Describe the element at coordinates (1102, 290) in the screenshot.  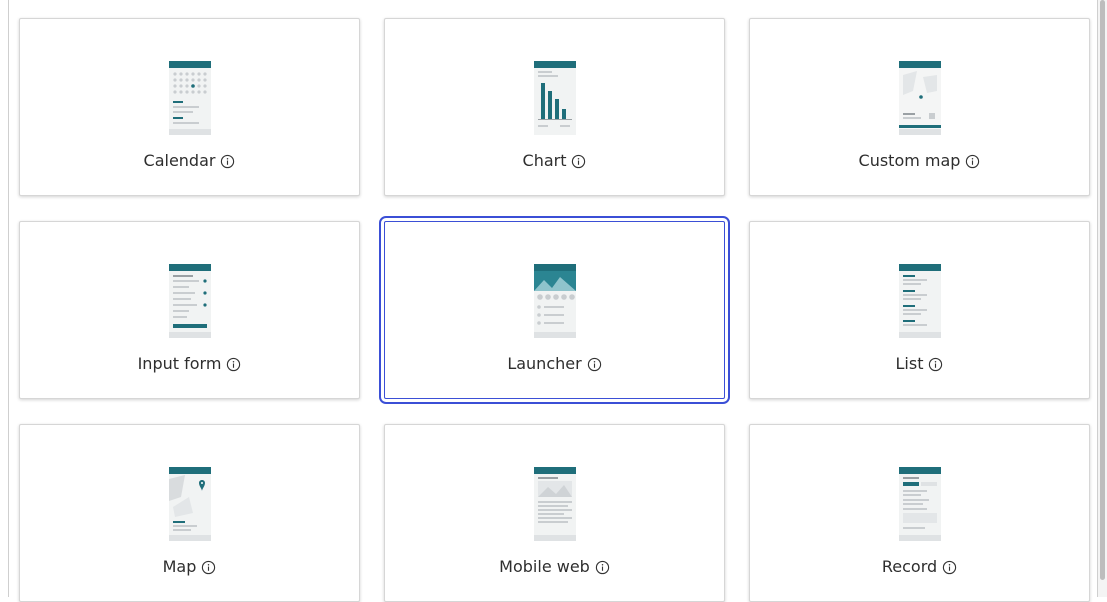
I see `scrollbar-thumb` at that location.